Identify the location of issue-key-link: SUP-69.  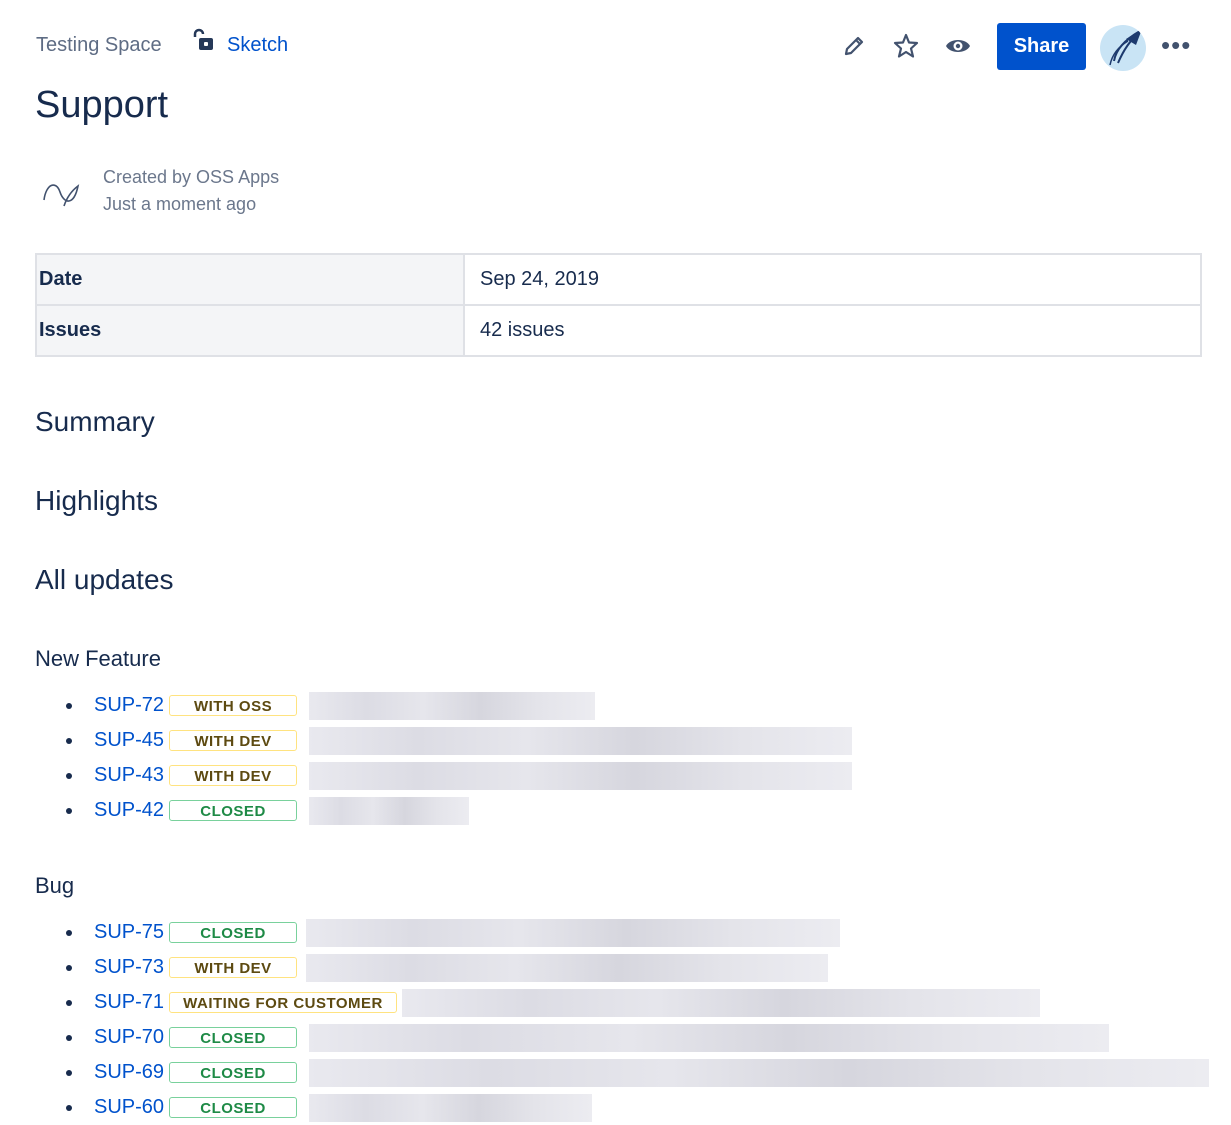
(129, 1072).